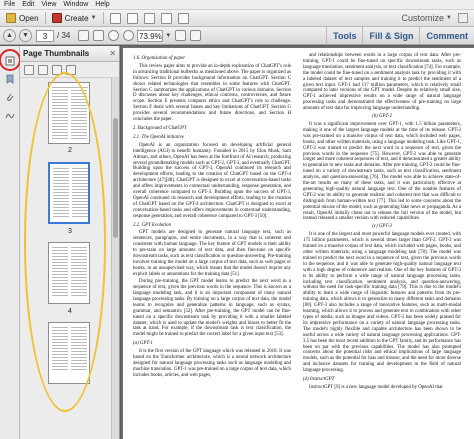  What do you see at coordinates (196, 35) in the screenshot?
I see `read-mode-icon` at bounding box center [196, 35].